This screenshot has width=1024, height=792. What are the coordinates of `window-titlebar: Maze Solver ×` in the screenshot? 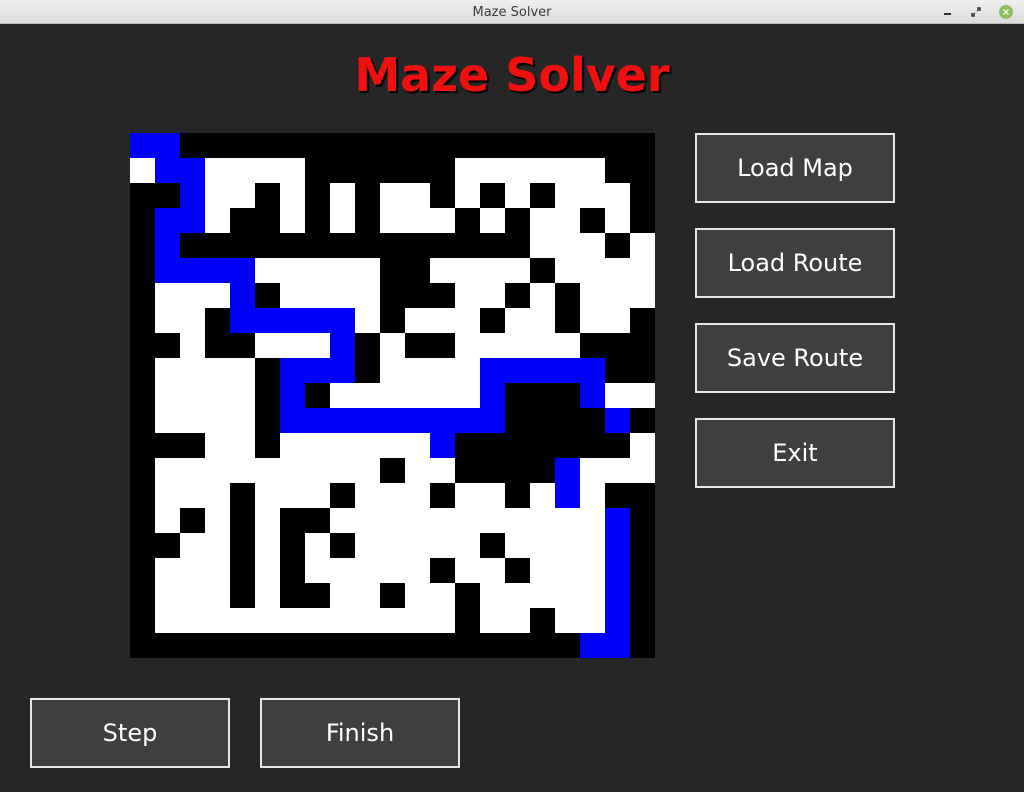 It's located at (512, 12).